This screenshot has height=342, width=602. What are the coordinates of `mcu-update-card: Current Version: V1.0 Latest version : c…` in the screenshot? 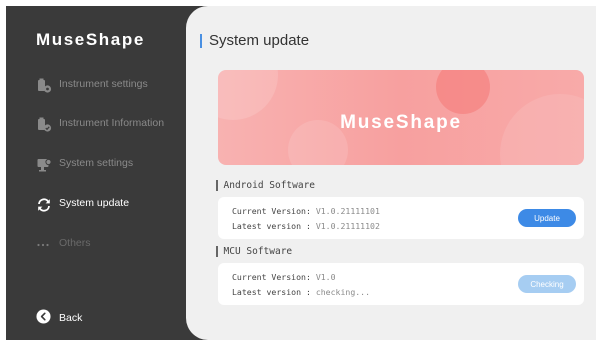 It's located at (401, 284).